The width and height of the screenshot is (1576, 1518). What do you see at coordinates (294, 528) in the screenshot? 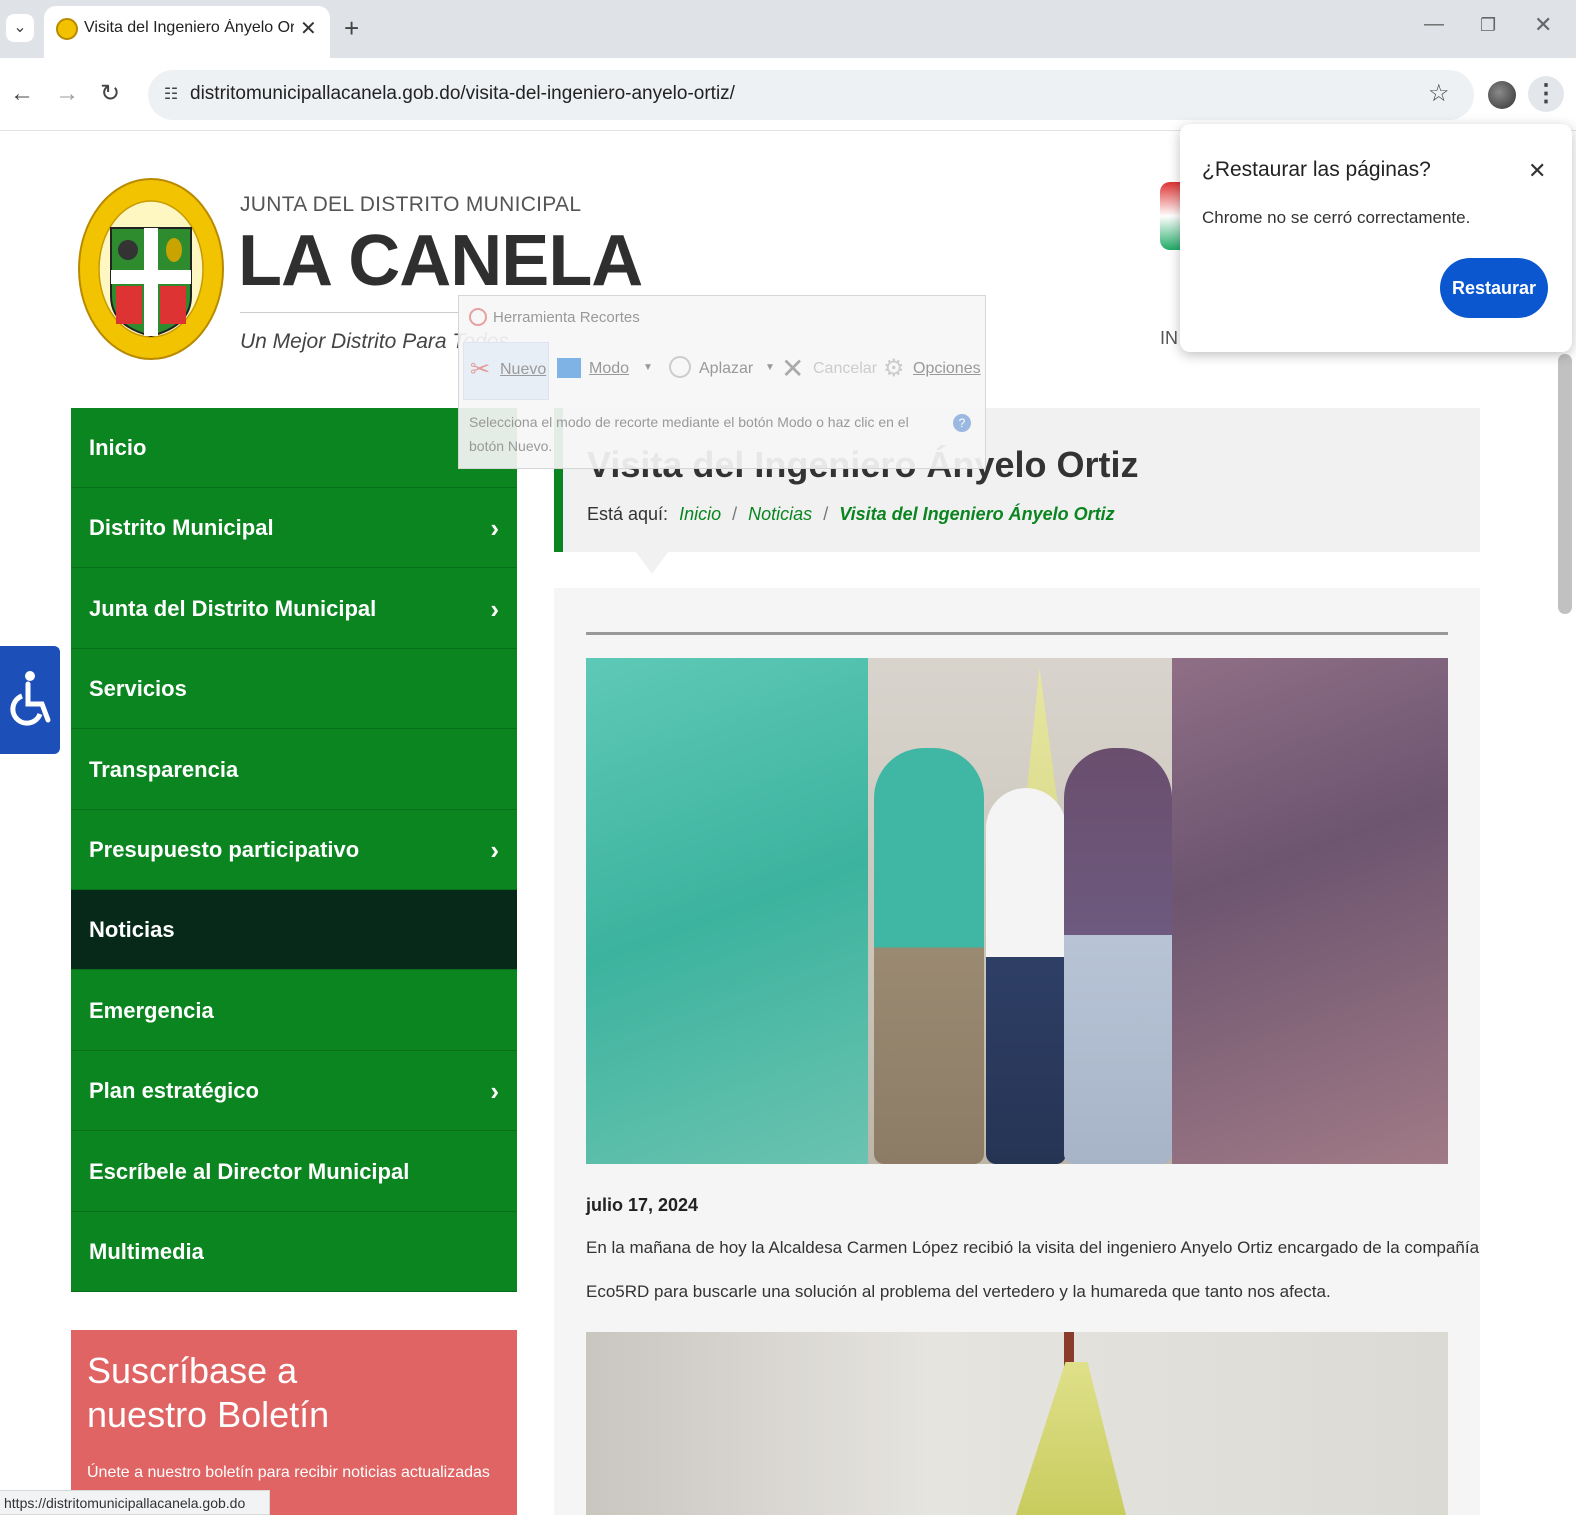
I see `sidebar-item-distrito-municipal: Distrito Municipal ›` at bounding box center [294, 528].